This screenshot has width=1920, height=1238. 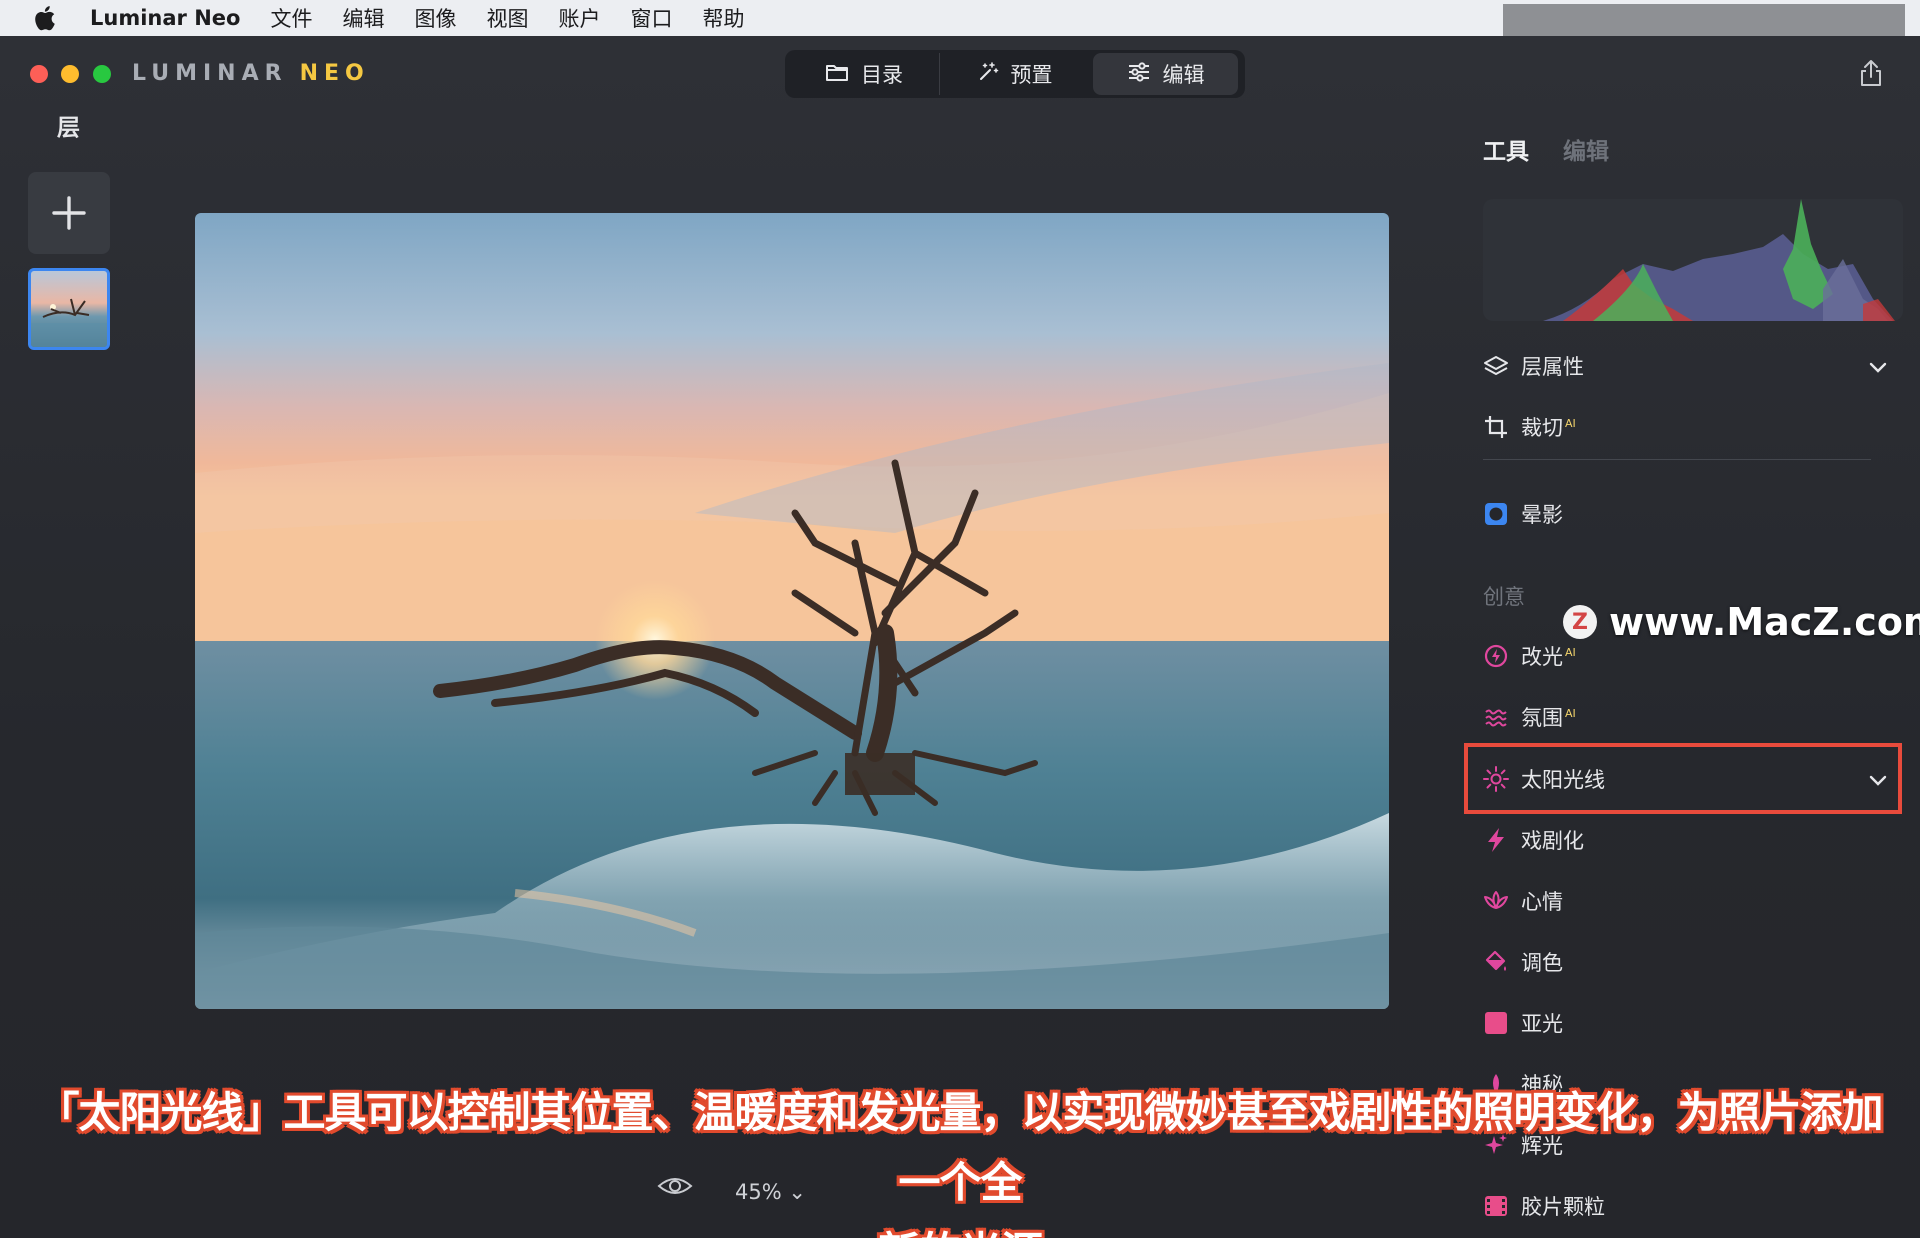 I want to click on tool-matte: 亚光, so click(x=1523, y=1023).